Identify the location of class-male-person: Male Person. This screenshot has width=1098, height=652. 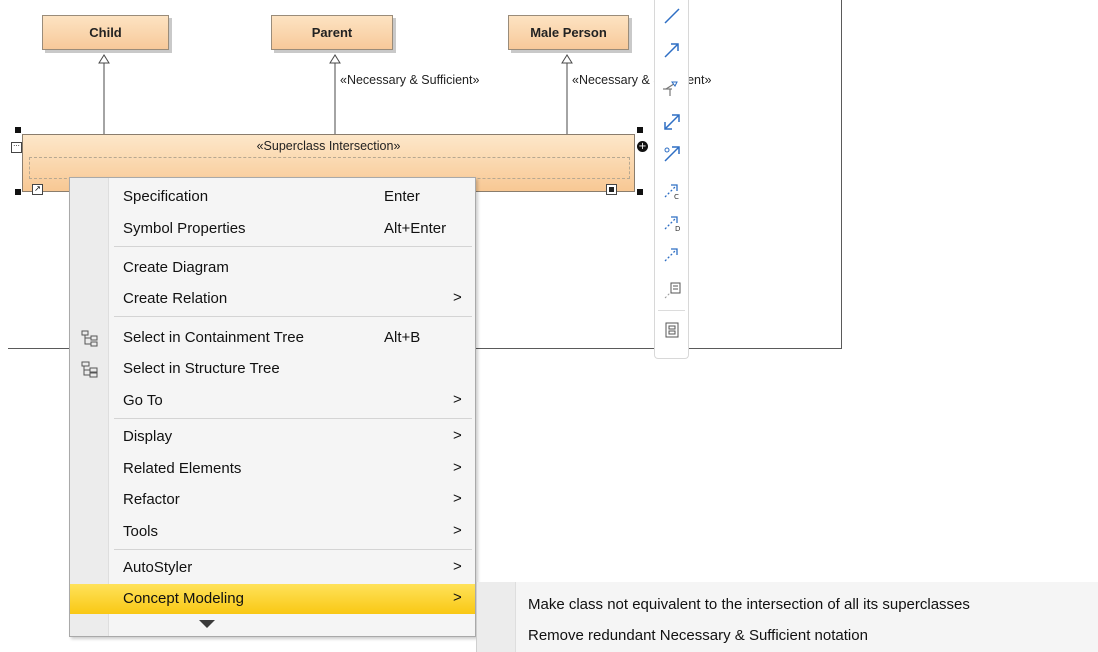
(568, 32).